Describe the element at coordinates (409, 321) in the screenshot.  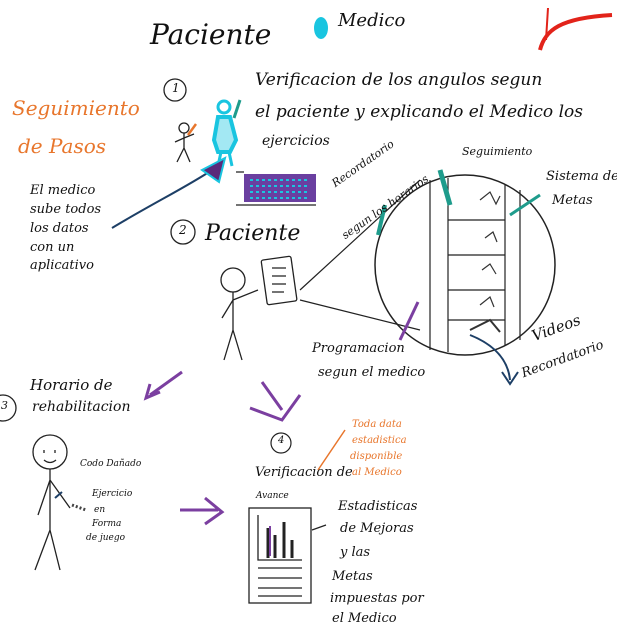
I see `programacion-arrow` at that location.